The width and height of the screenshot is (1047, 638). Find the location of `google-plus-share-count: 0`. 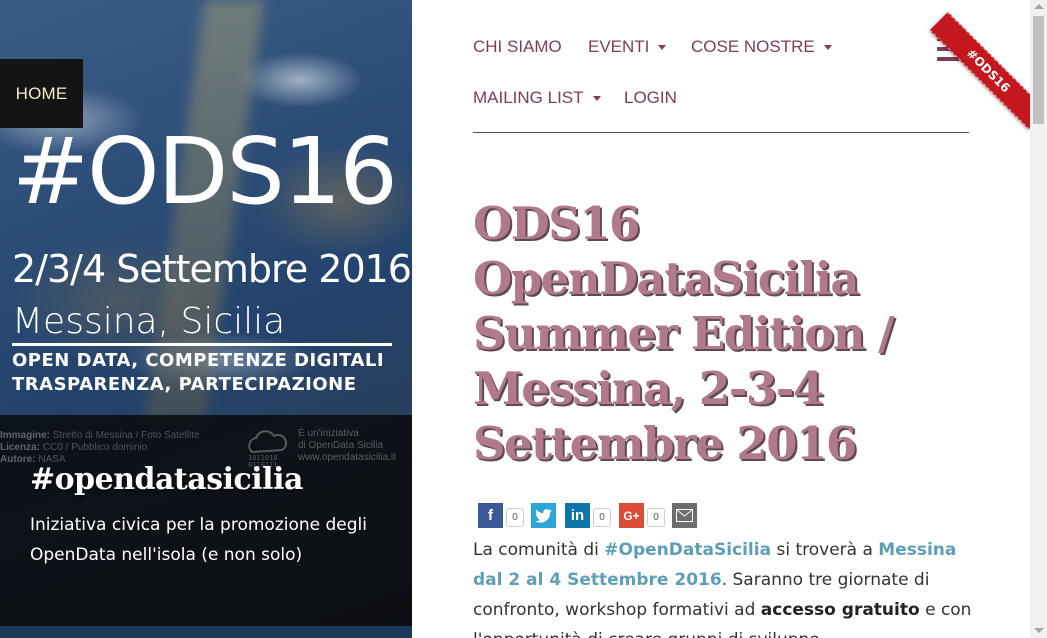

google-plus-share-count: 0 is located at coordinates (656, 517).